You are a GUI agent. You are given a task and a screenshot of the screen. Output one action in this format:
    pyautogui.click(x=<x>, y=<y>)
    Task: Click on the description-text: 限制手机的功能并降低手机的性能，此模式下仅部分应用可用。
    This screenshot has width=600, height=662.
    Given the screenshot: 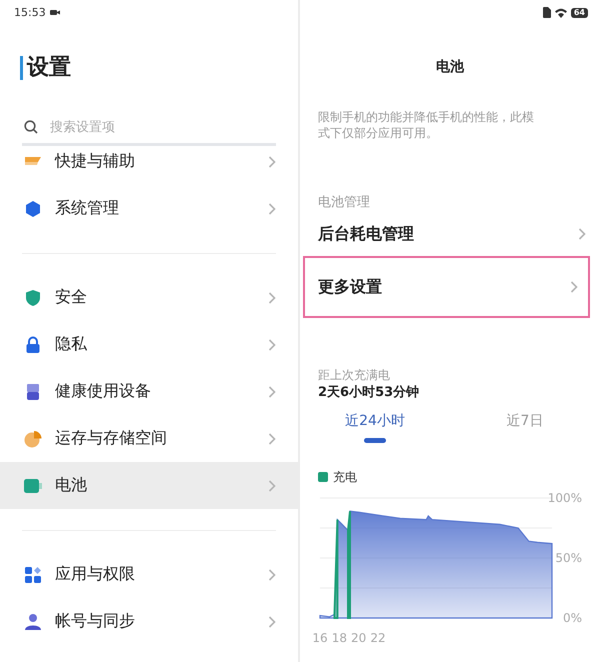 What is the action you would take?
    pyautogui.click(x=426, y=125)
    